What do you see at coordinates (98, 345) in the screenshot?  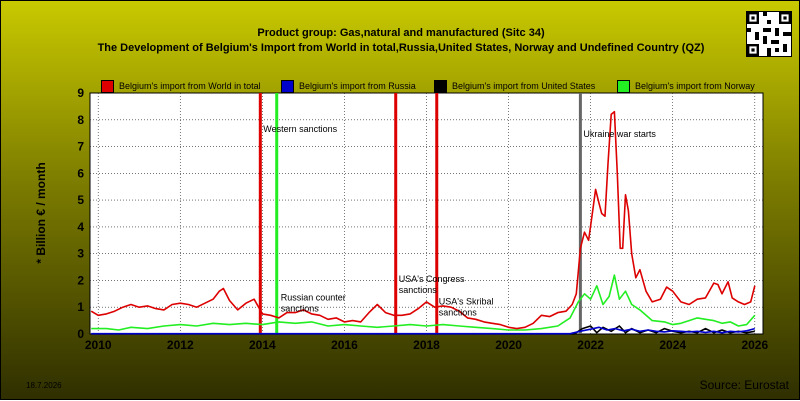 I see `x-tick-label: 2010` at bounding box center [98, 345].